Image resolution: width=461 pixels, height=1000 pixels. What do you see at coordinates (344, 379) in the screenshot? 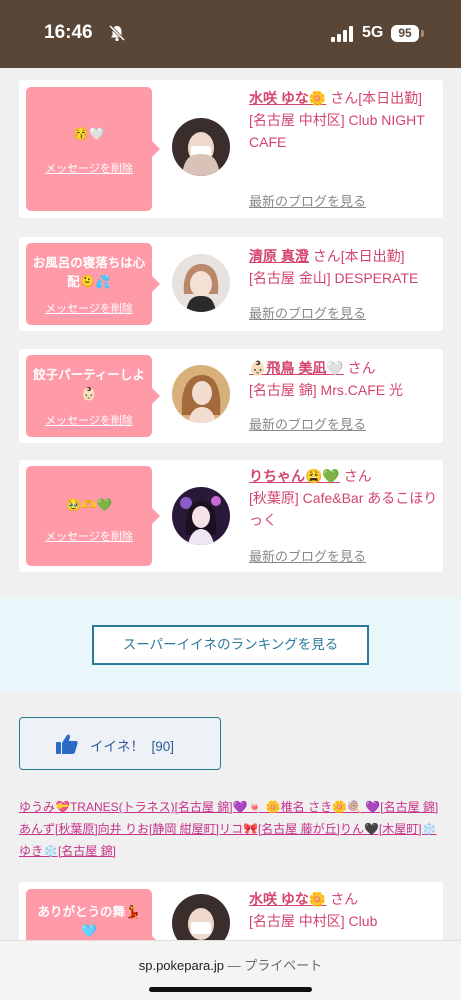
I see `profile-info: 👶🏻飛鳥 美凪🤍 さん [名古屋 錦] Mrs.CAFE 光` at bounding box center [344, 379].